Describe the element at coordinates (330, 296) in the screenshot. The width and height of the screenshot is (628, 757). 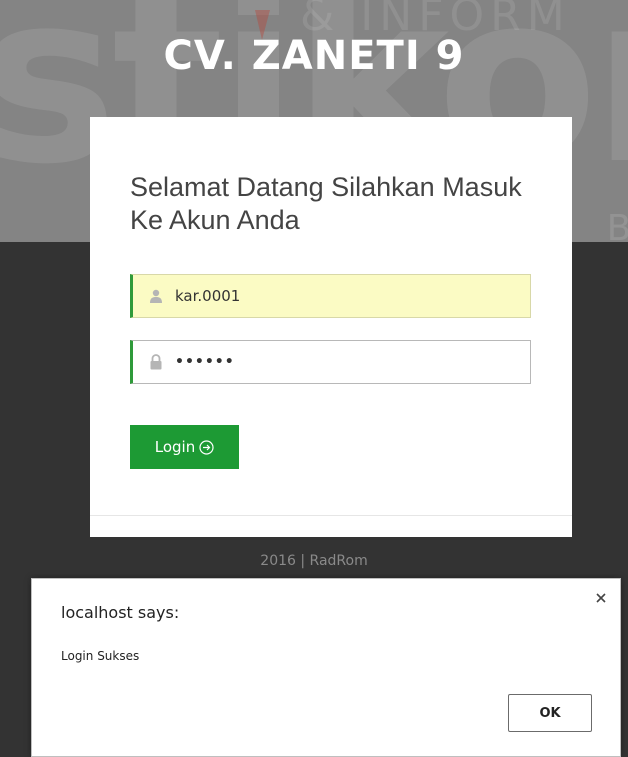
I see `username-field: kar.0001` at that location.